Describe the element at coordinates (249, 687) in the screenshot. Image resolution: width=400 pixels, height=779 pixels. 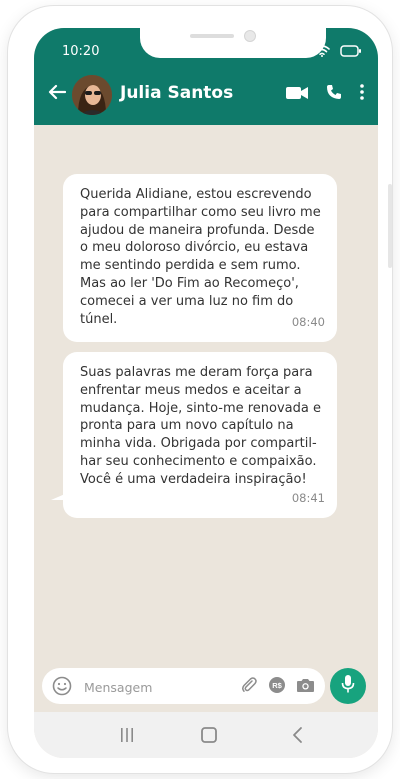
I see `attach-icon` at that location.